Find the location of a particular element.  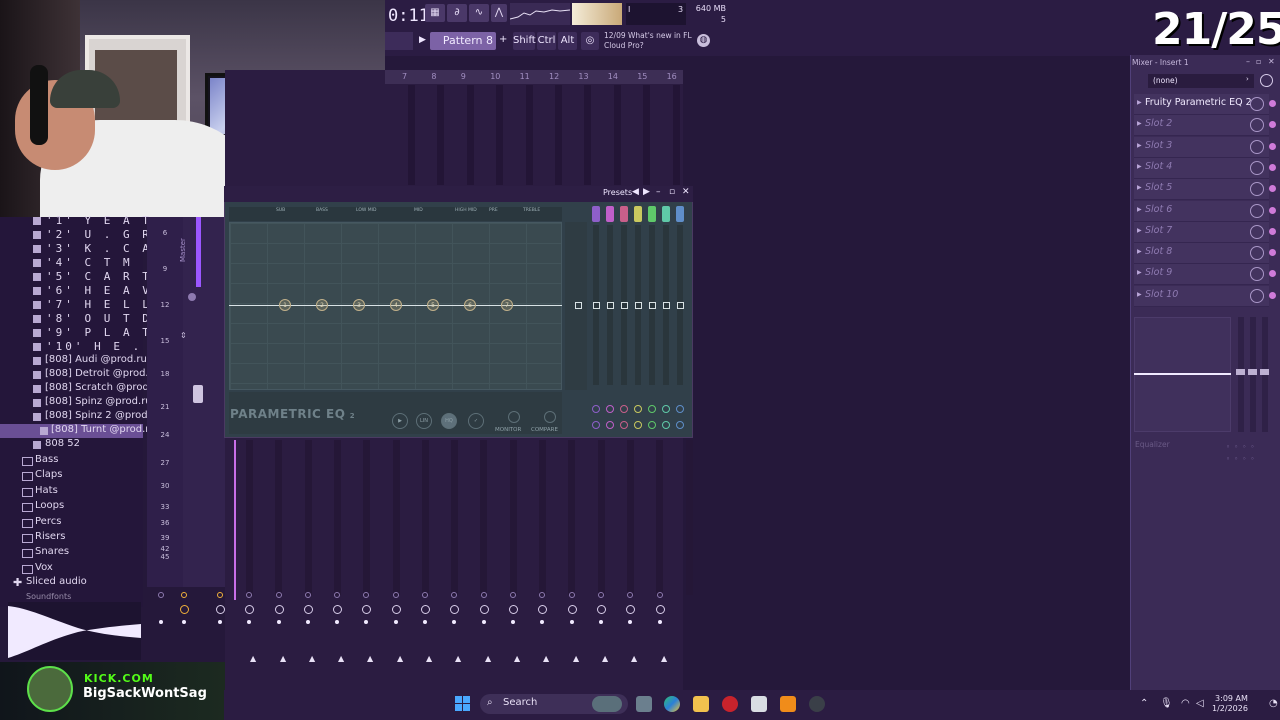

mixer-eq-knobs: ◦◦◦◦ ◦◦◦◦ is located at coordinates (1250, 453).